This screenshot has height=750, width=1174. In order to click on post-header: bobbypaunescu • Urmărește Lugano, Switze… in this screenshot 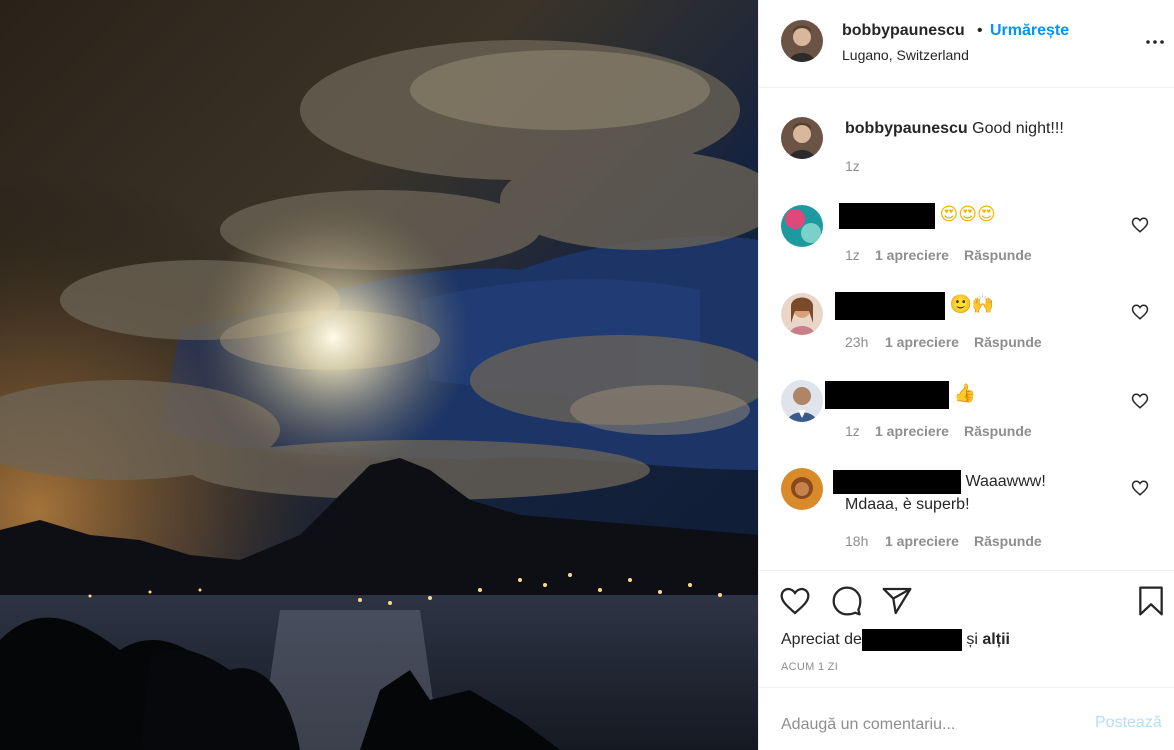, I will do `click(966, 44)`.